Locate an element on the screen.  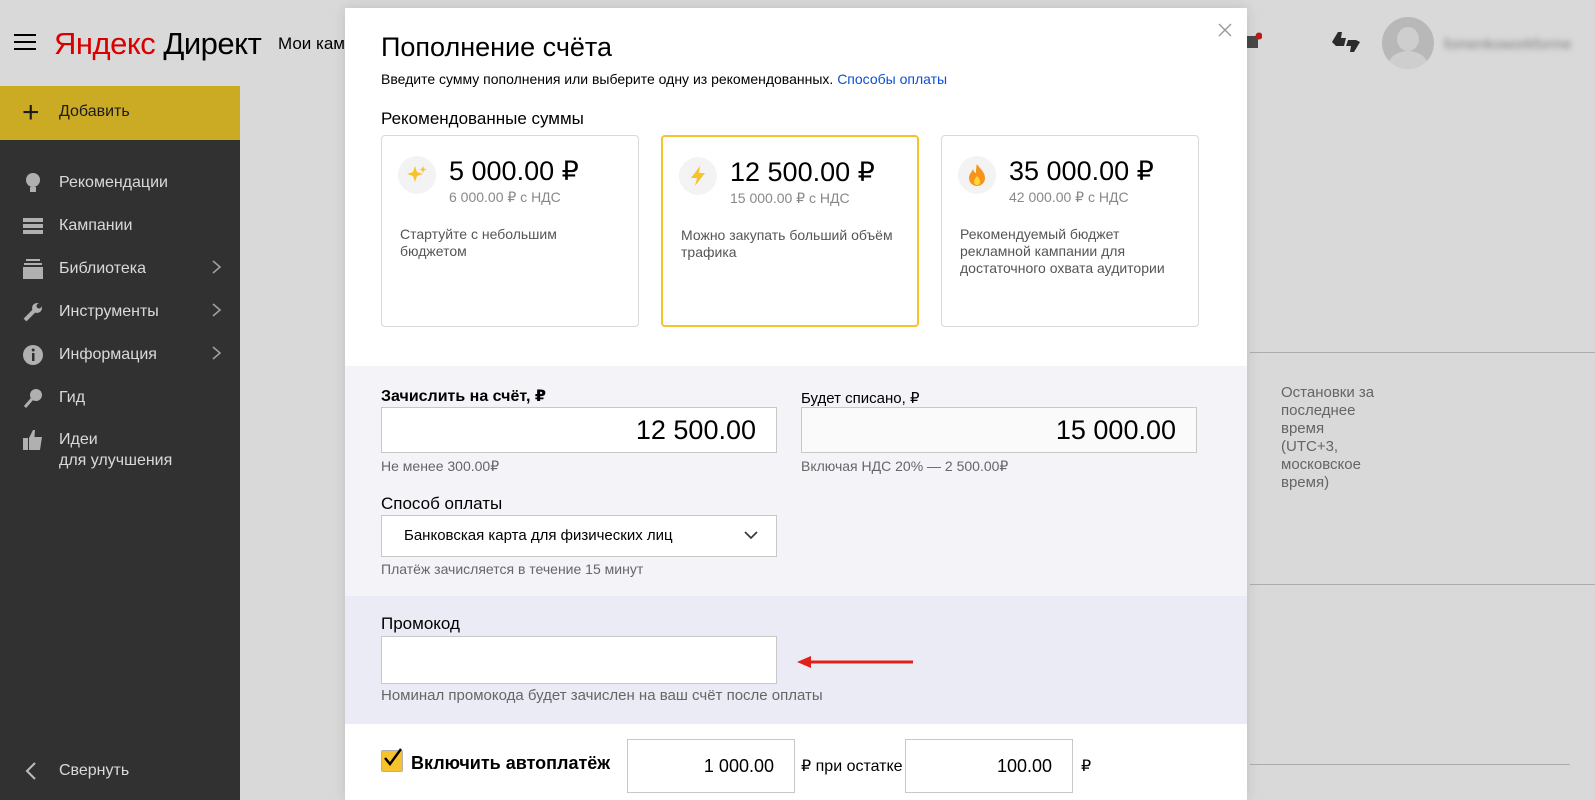
recommended-title: Рекомендованные суммы is located at coordinates (482, 118).